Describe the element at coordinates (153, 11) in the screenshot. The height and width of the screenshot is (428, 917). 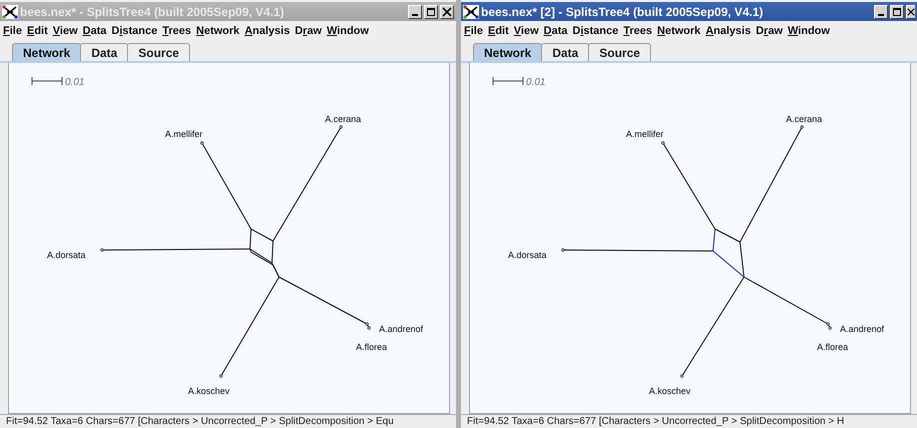
I see `window-title: bees.nex* - SplitsTree4 (built 2005Sep09, V4.1)` at that location.